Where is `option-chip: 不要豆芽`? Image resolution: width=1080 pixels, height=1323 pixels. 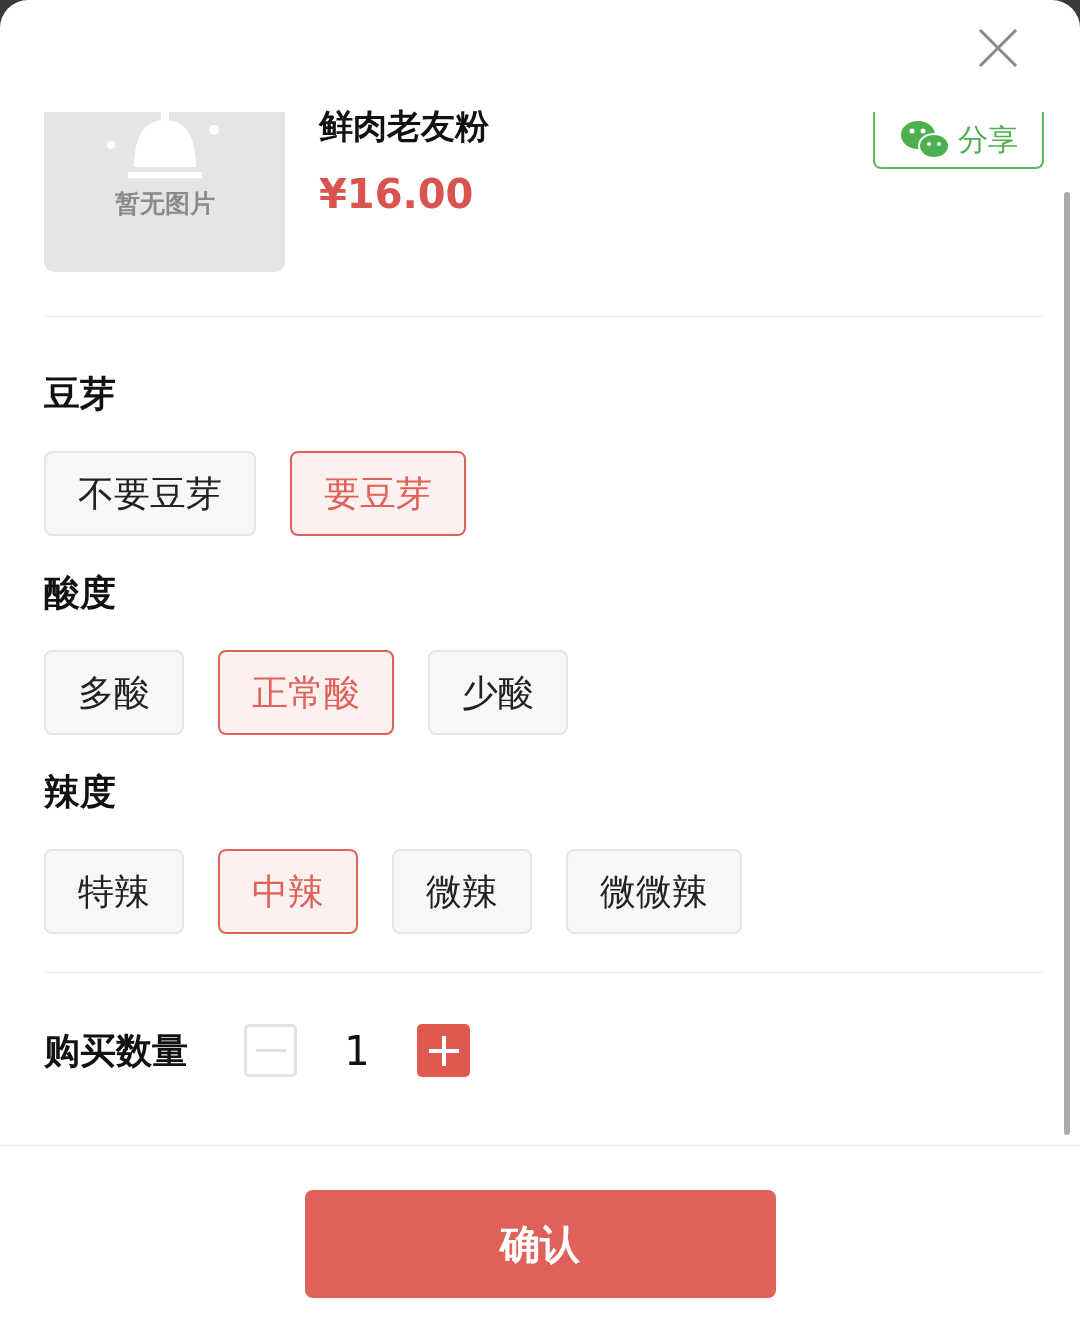 option-chip: 不要豆芽 is located at coordinates (150, 493).